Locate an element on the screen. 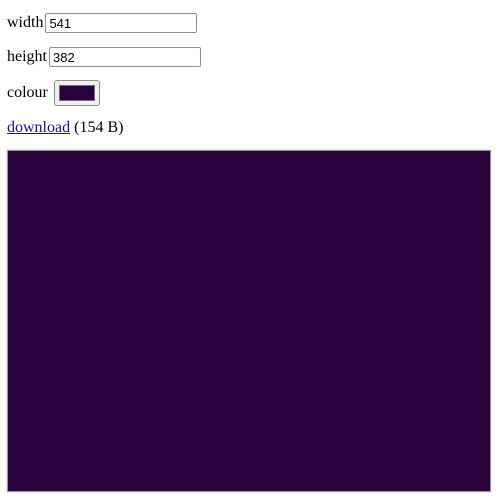 The height and width of the screenshot is (500, 500). width-input is located at coordinates (121, 23).